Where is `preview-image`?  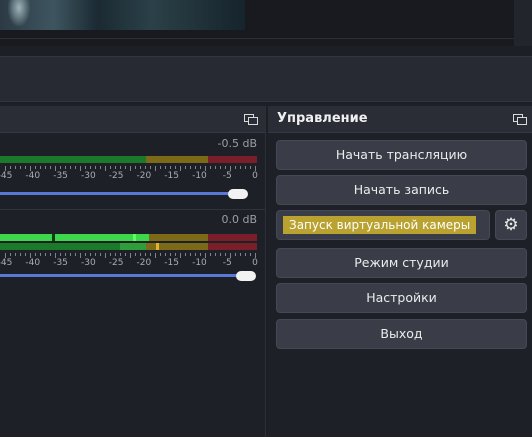 preview-image is located at coordinates (122, 15).